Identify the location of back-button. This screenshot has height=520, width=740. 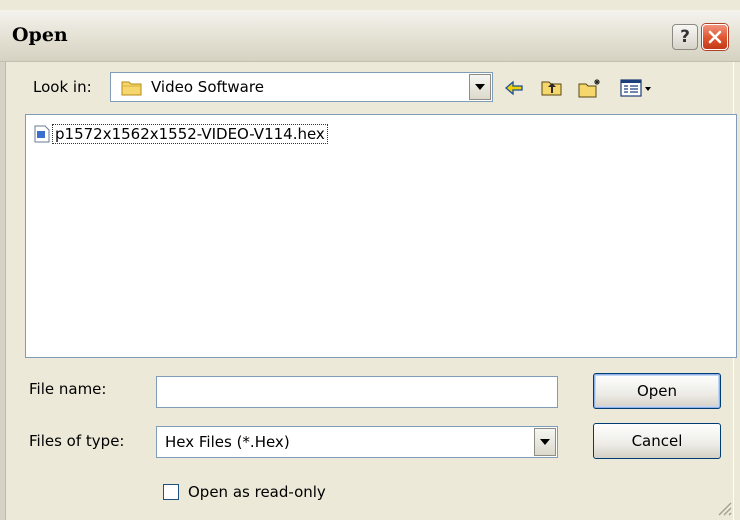
(514, 88).